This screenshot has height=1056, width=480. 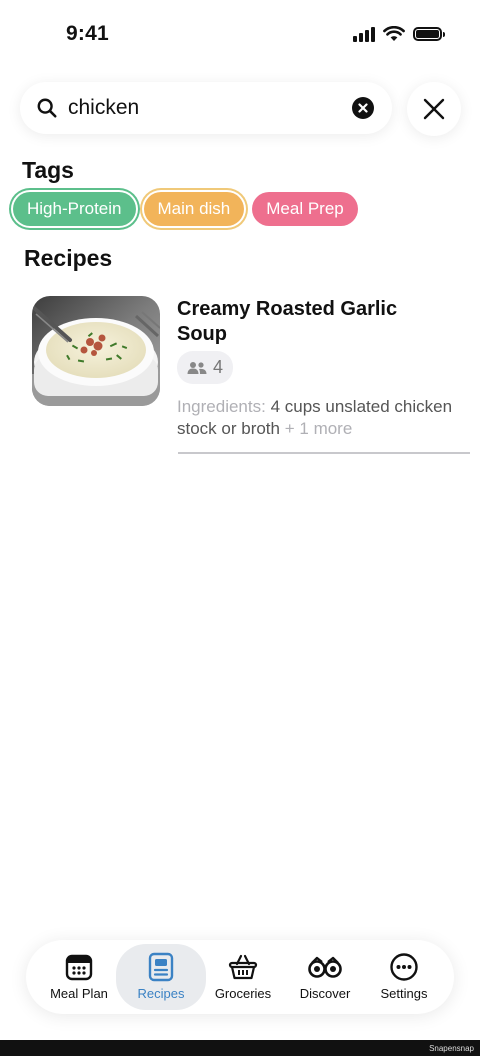 I want to click on search-input: chicken, so click(x=210, y=108).